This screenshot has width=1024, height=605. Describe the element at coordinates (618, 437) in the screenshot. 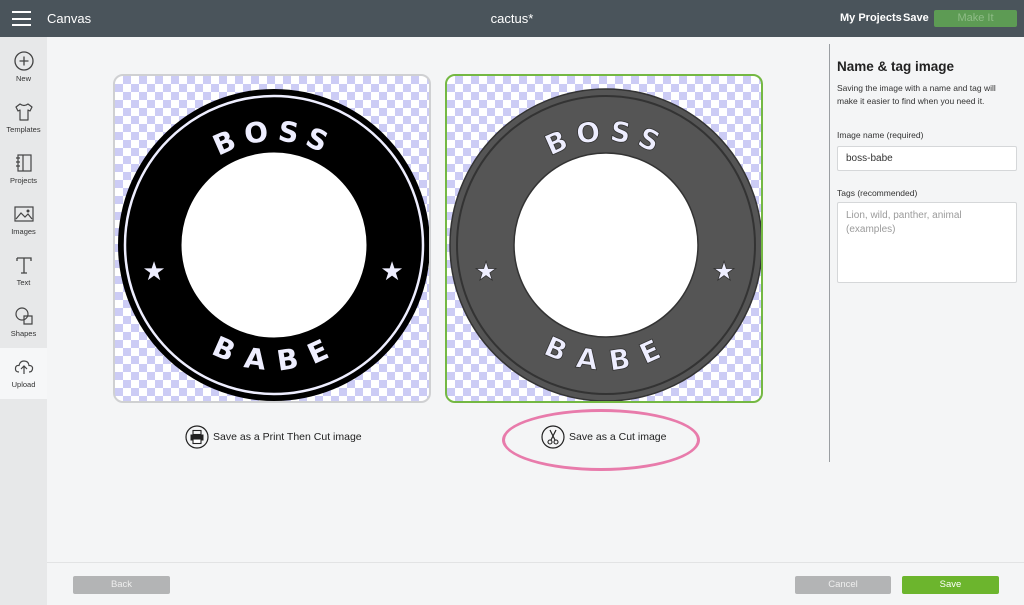

I see `cut-image-label: Save as a Cut image` at that location.